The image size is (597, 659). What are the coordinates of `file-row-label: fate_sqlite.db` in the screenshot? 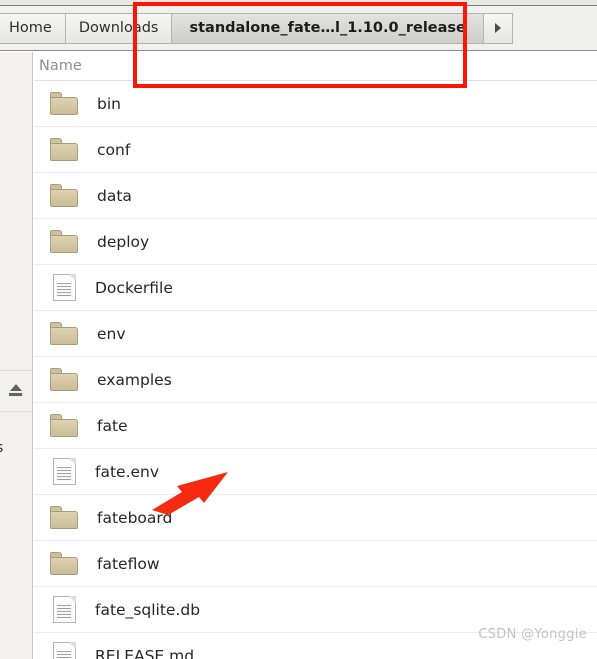 It's located at (148, 609).